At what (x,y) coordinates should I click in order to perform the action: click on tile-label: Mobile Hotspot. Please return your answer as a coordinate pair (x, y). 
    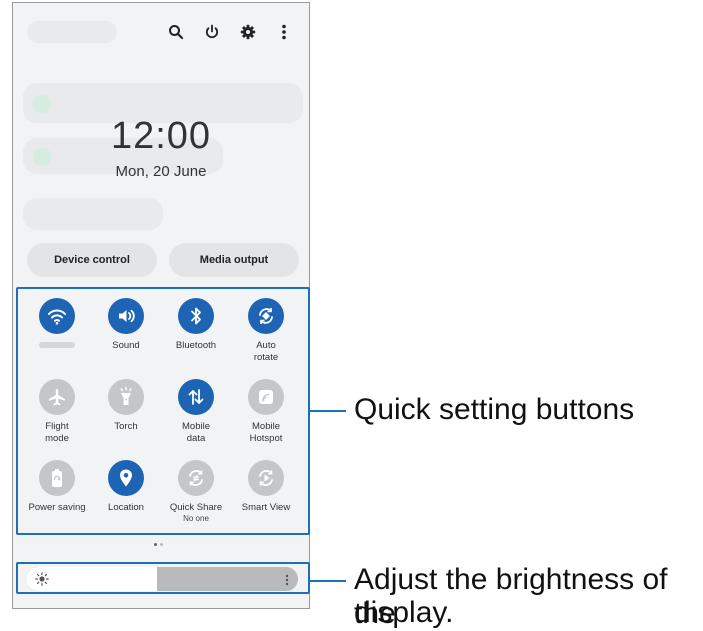
    Looking at the image, I should click on (266, 432).